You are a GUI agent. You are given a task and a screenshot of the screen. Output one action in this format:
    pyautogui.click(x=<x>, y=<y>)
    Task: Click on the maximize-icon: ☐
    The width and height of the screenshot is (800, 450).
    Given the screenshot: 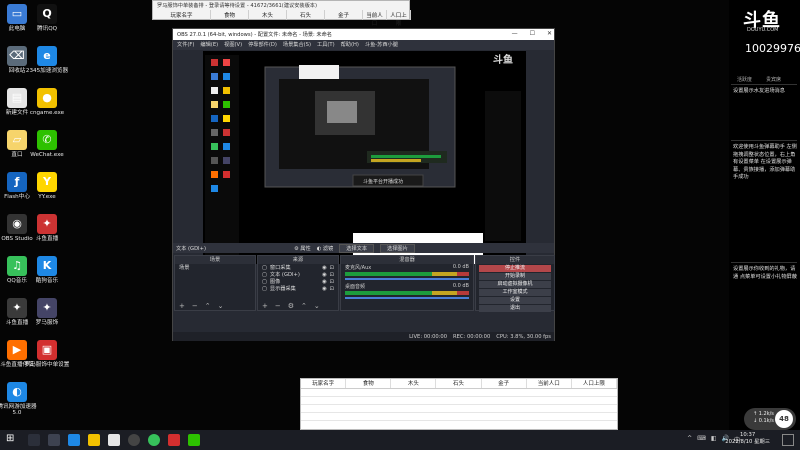 What is the action you would take?
    pyautogui.click(x=532, y=33)
    